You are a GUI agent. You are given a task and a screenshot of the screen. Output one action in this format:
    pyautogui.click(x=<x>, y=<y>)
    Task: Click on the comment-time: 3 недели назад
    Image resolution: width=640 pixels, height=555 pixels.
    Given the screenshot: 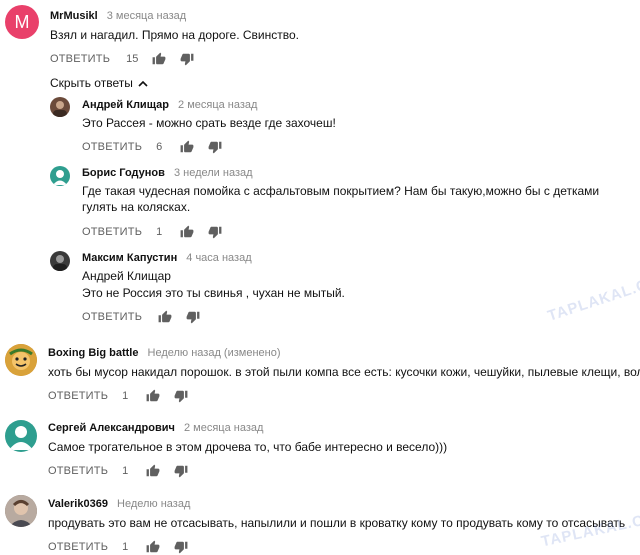 What is the action you would take?
    pyautogui.click(x=213, y=173)
    